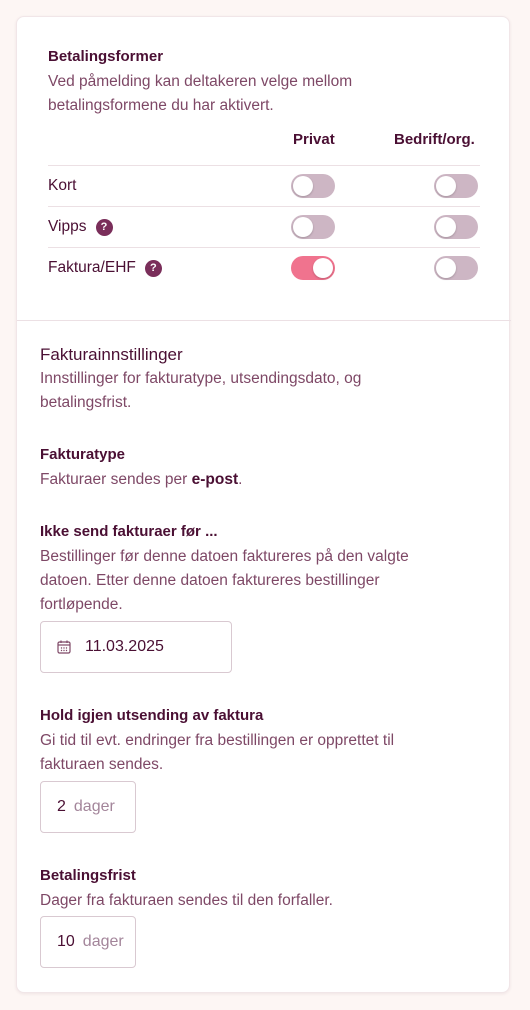  What do you see at coordinates (264, 226) in the screenshot?
I see `payment-row-vipps: Vipps ?` at bounding box center [264, 226].